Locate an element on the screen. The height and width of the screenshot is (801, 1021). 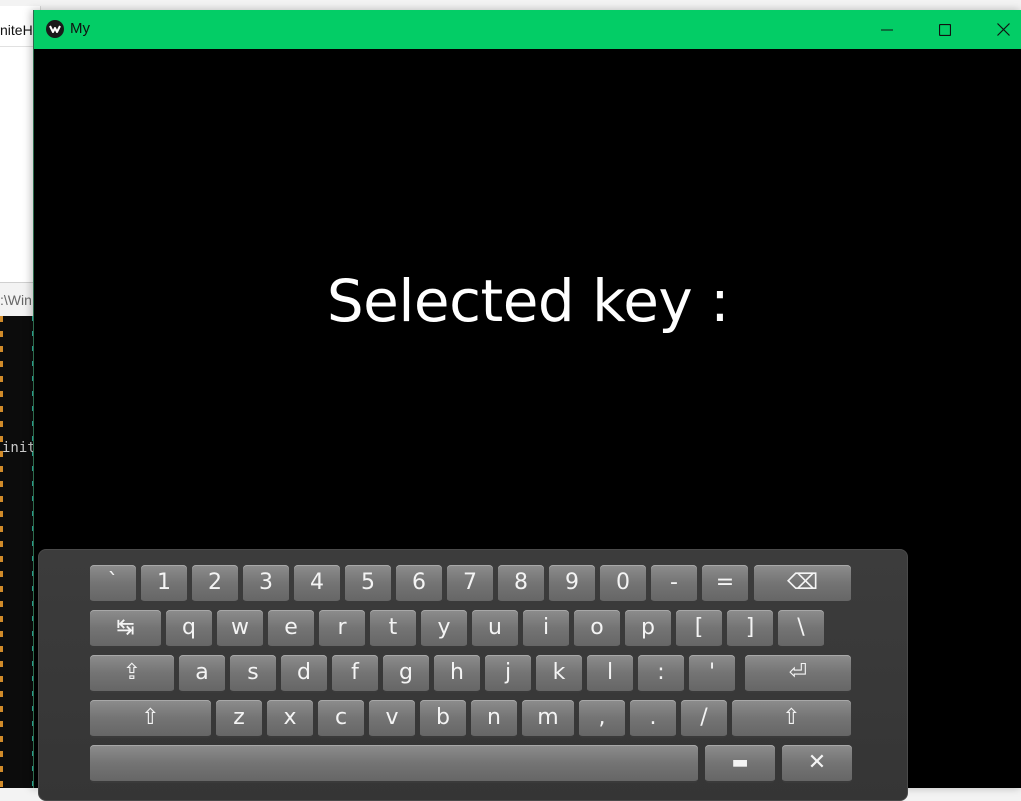
key-h: h is located at coordinates (457, 674).